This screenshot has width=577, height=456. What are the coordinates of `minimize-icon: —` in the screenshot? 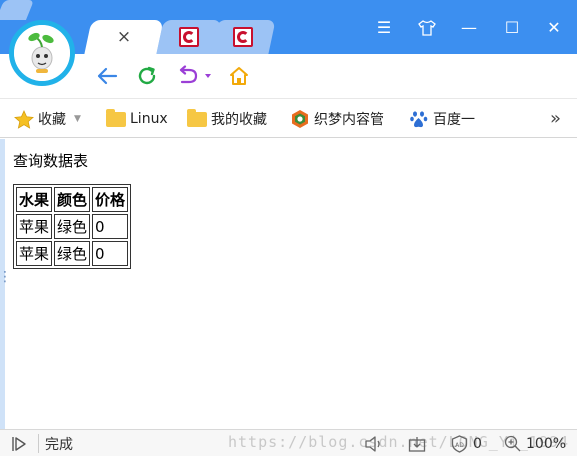 It's located at (469, 27).